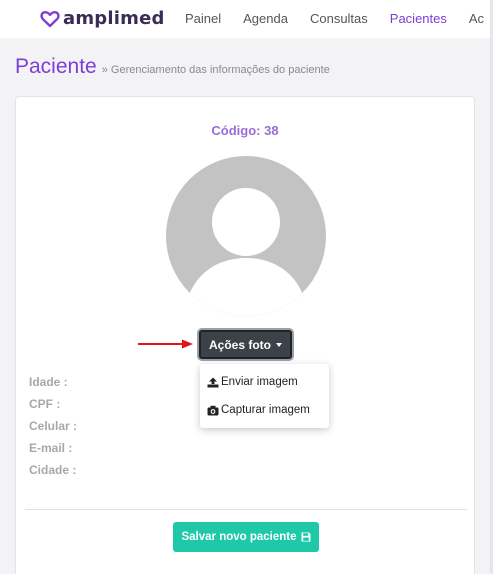 This screenshot has width=493, height=574. What do you see at coordinates (239, 537) in the screenshot?
I see `save-button-label: Salvar novo paciente` at bounding box center [239, 537].